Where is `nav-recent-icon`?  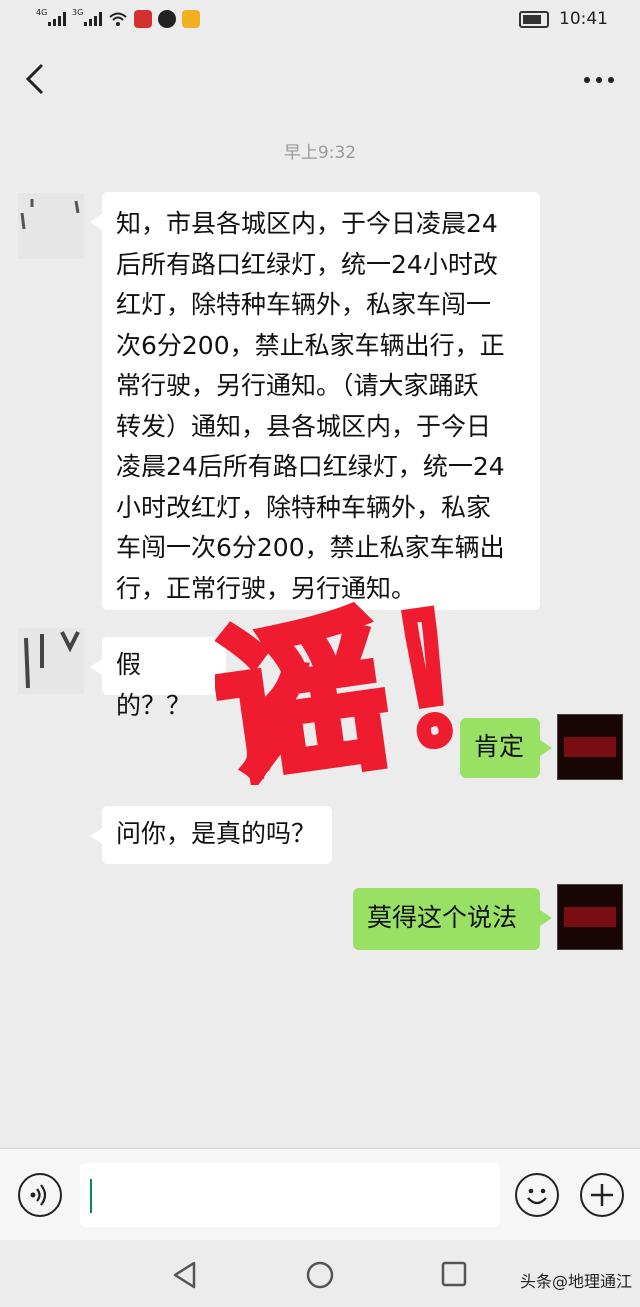
nav-recent-icon is located at coordinates (454, 1274).